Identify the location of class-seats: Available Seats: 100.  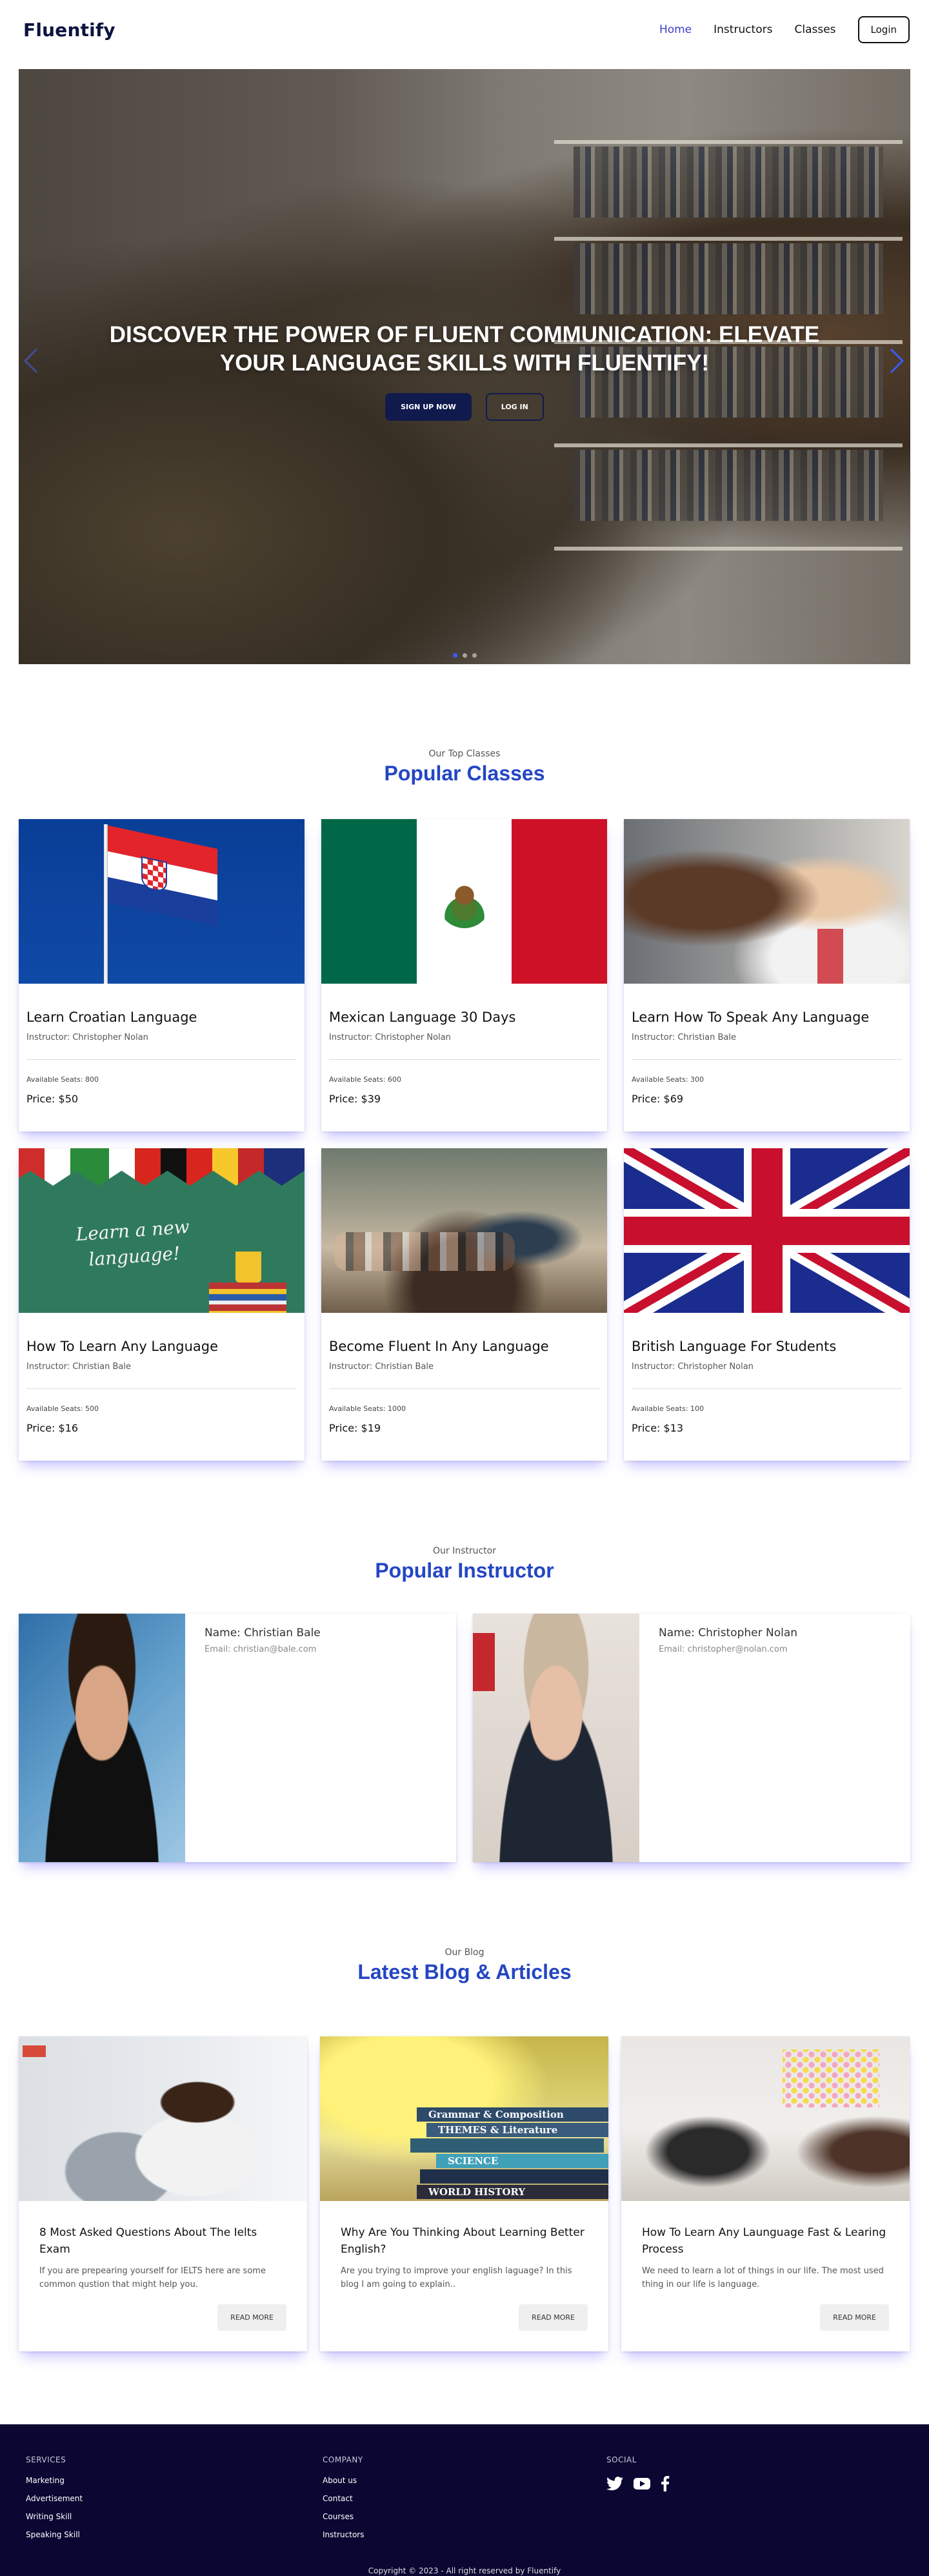
(668, 1409).